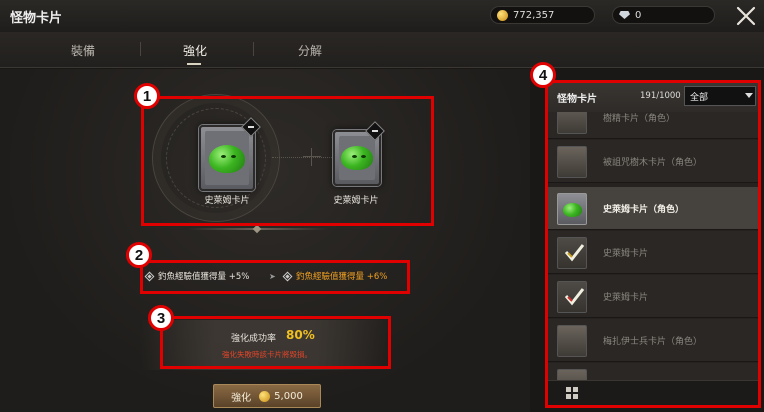 The width and height of the screenshot is (764, 412). What do you see at coordinates (288, 396) in the screenshot?
I see `enhance-button-cost: 5,000` at bounding box center [288, 396].